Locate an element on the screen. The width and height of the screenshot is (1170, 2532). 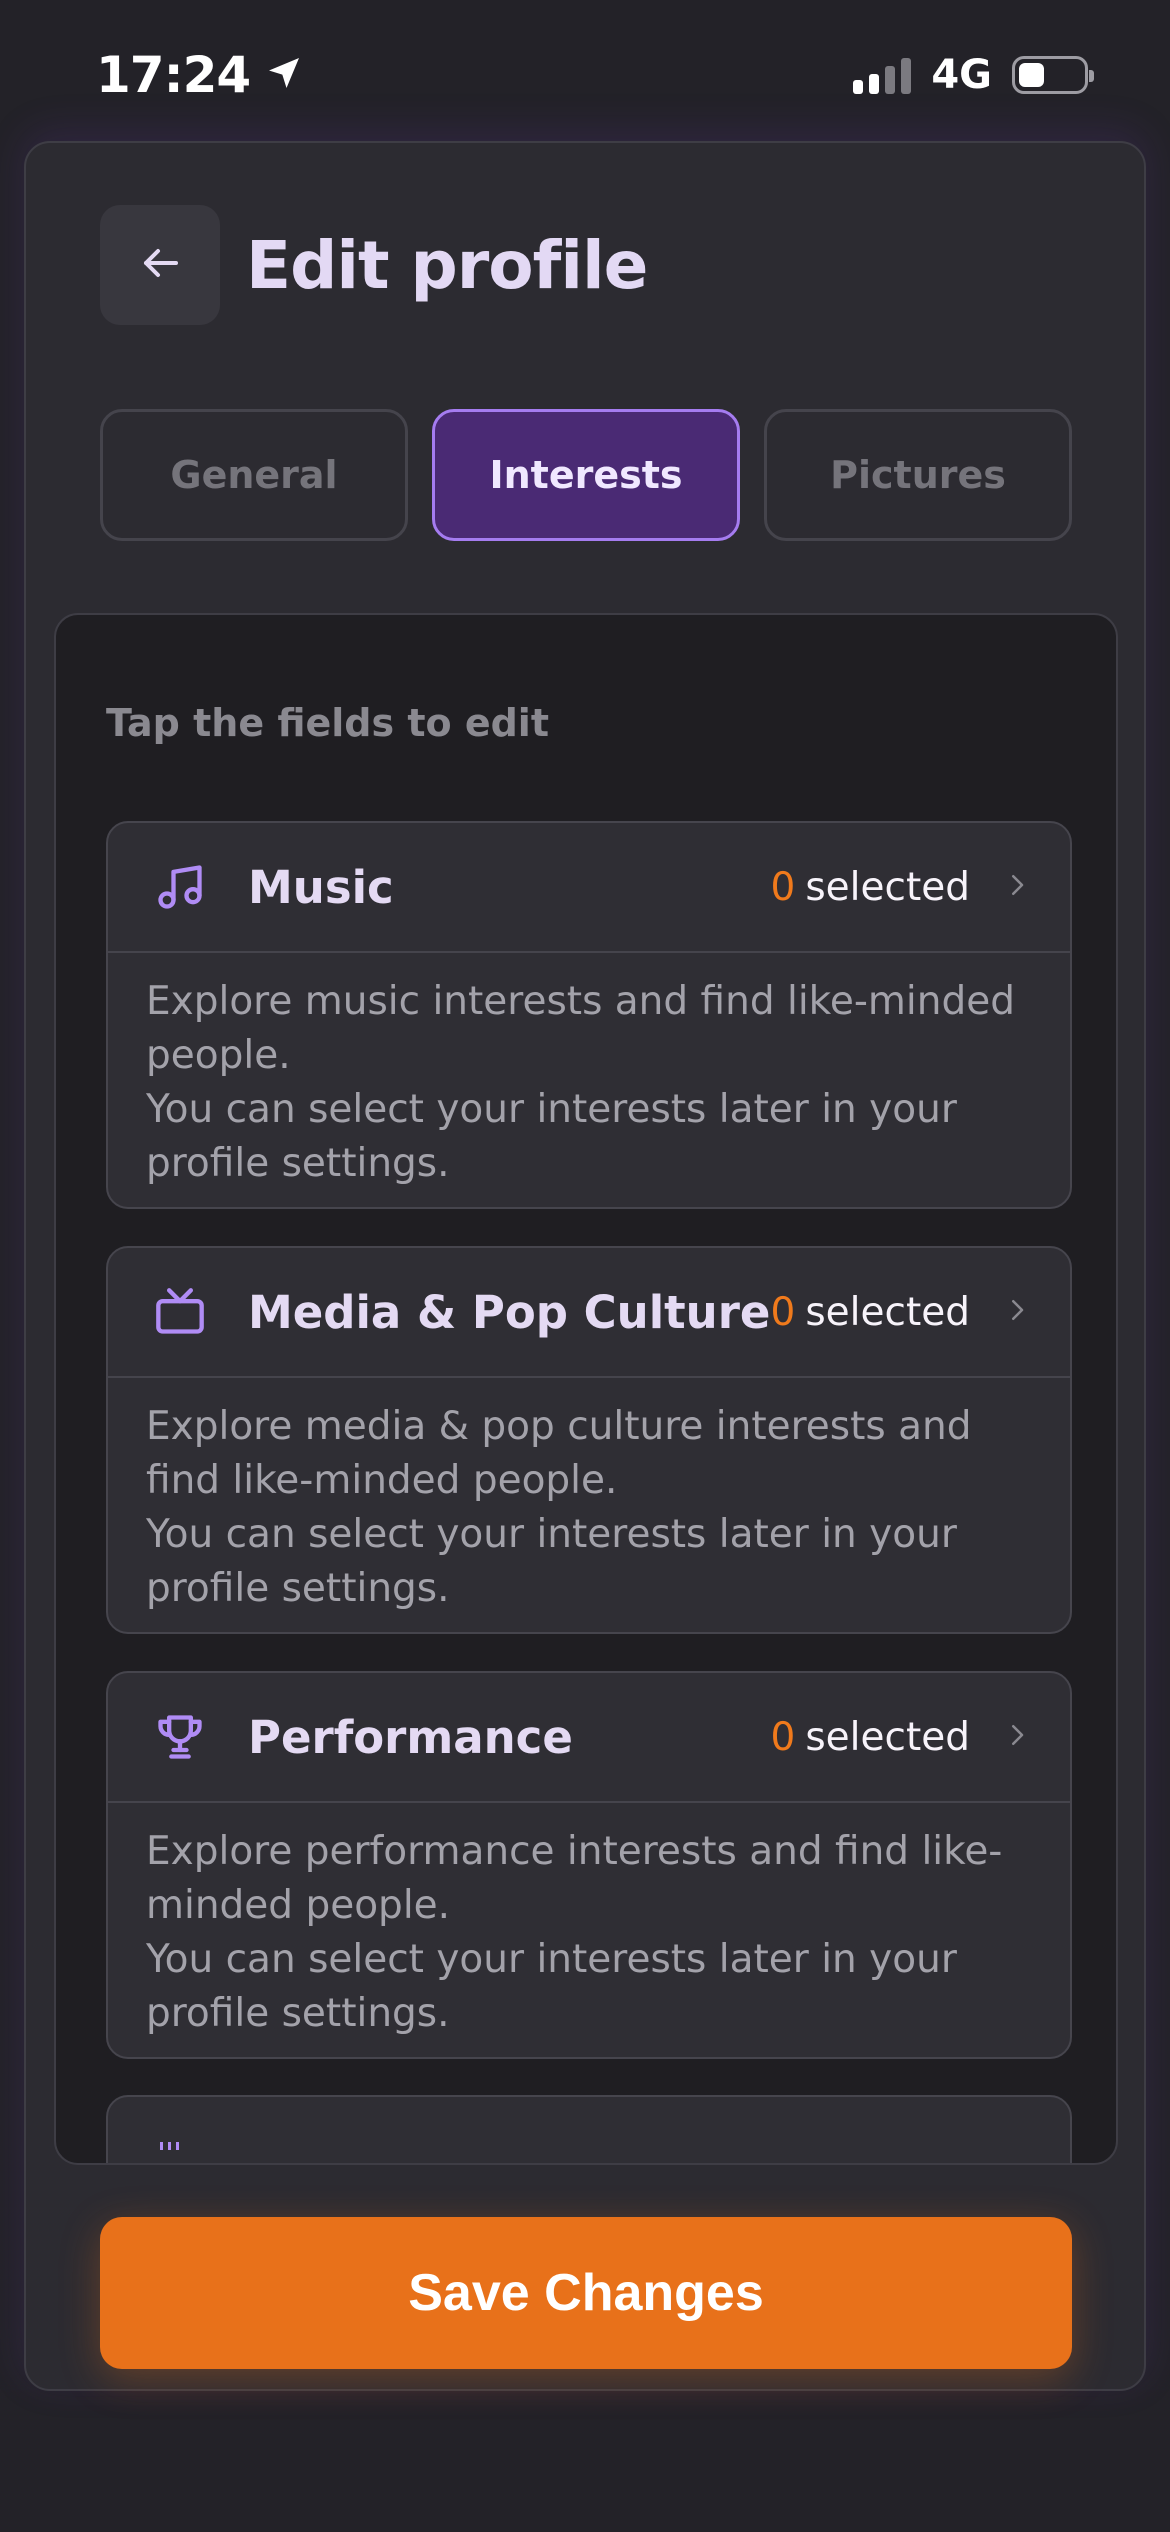
category-header: Music 0 selected is located at coordinates (589, 888).